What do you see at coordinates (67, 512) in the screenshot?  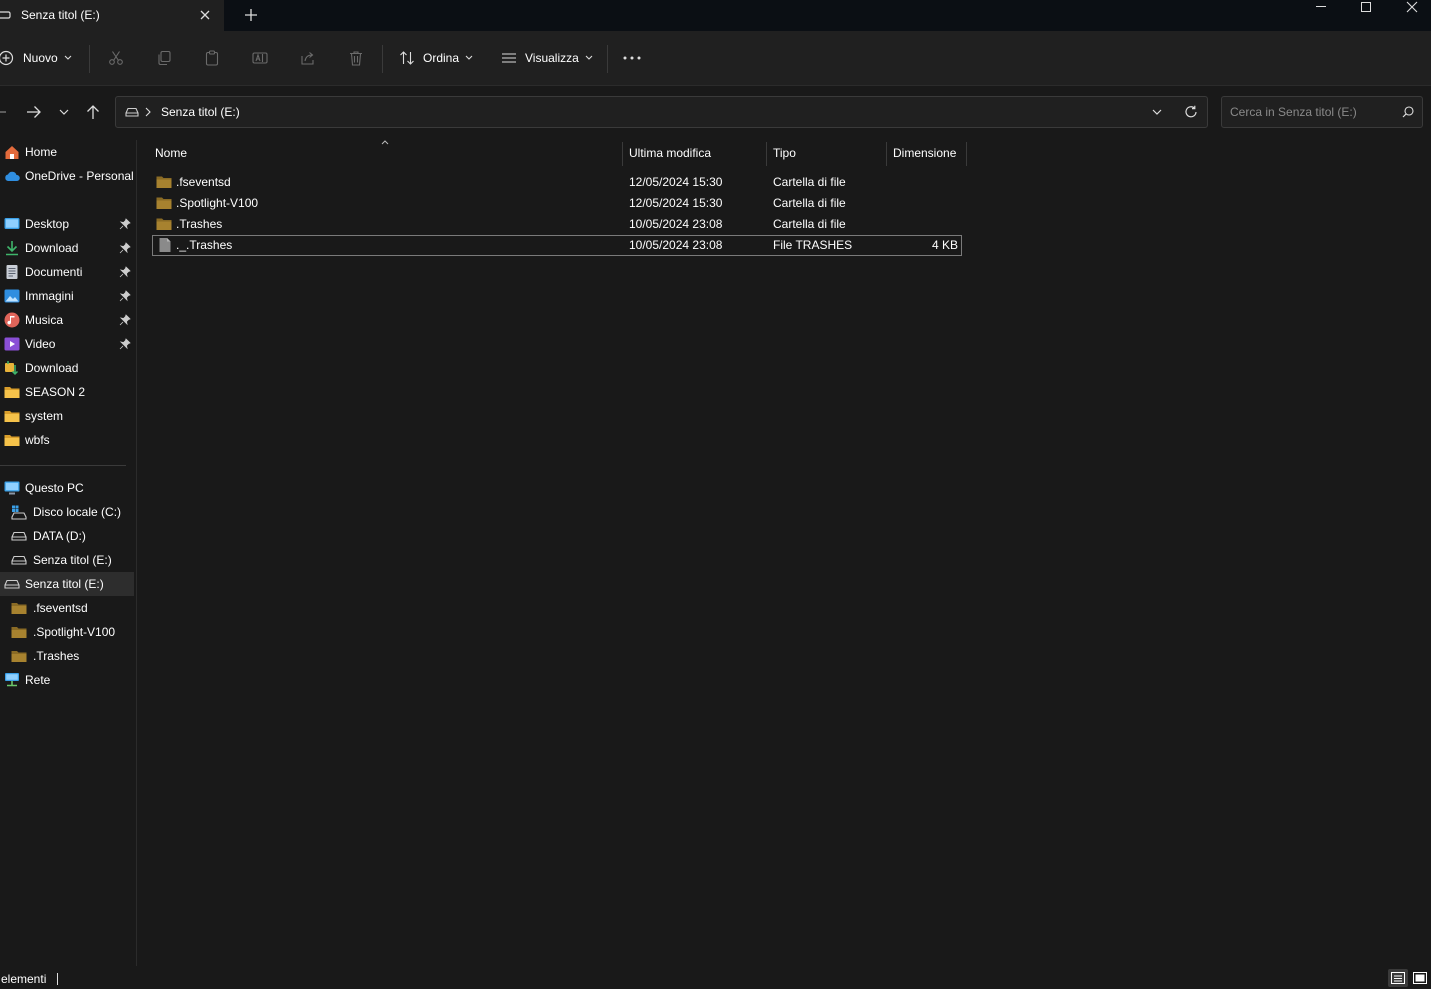 I see `sidebar-item-drive-c: Disco locale (C:)` at bounding box center [67, 512].